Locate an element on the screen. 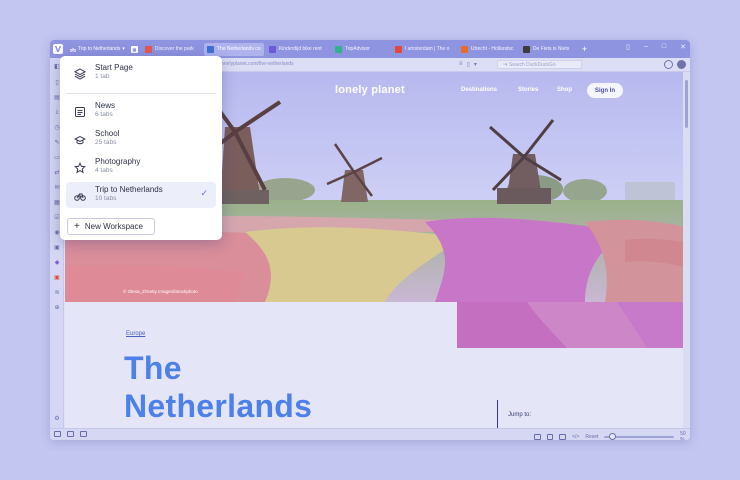 The height and width of the screenshot is (480, 740). workspace-switcher: Trip to Netherlands ▾ is located at coordinates (97, 49).